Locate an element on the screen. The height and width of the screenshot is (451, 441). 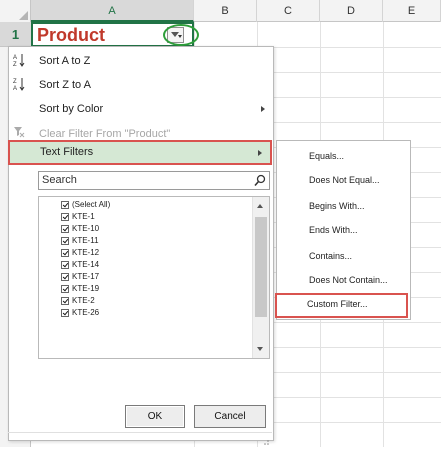
search-icon is located at coordinates (260, 180).